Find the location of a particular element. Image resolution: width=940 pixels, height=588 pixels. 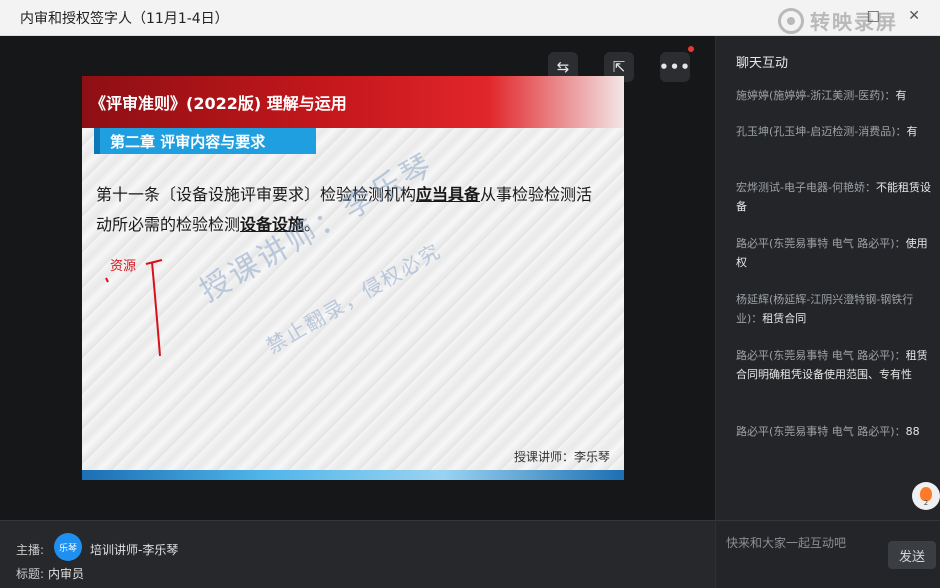

more-options-button: ••• is located at coordinates (675, 67).